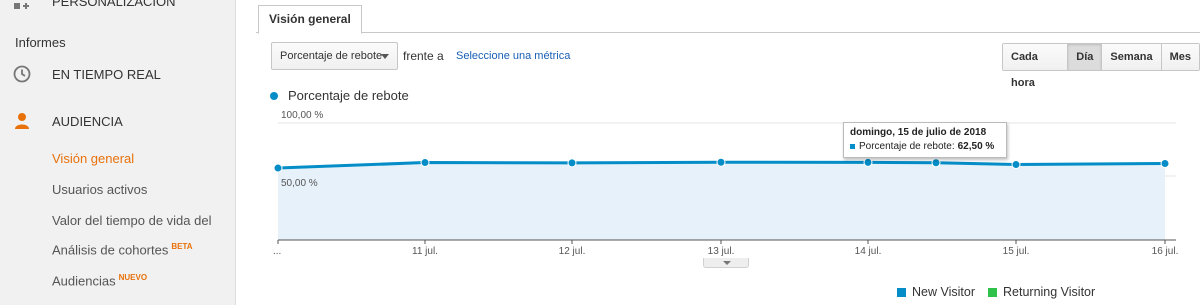 Image resolution: width=1200 pixels, height=305 pixels. What do you see at coordinates (133, 277) in the screenshot?
I see `new-badge: NUEVO` at bounding box center [133, 277].